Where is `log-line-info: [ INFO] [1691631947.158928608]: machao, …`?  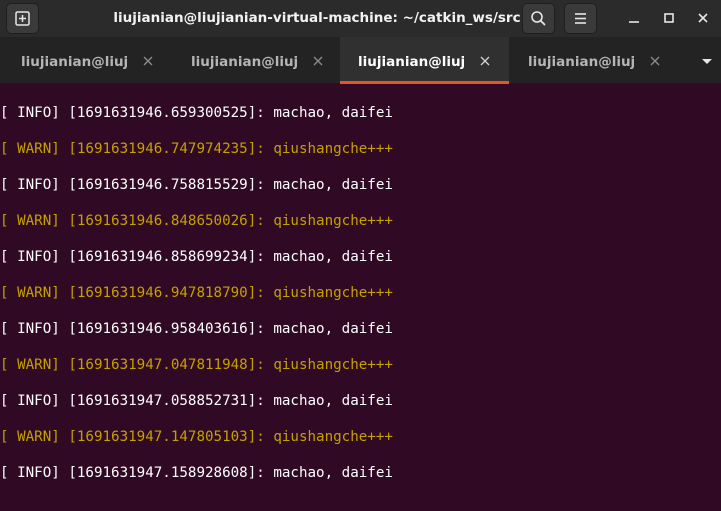 log-line-info: [ INFO] [1691631947.158928608]: machao, … is located at coordinates (196, 473).